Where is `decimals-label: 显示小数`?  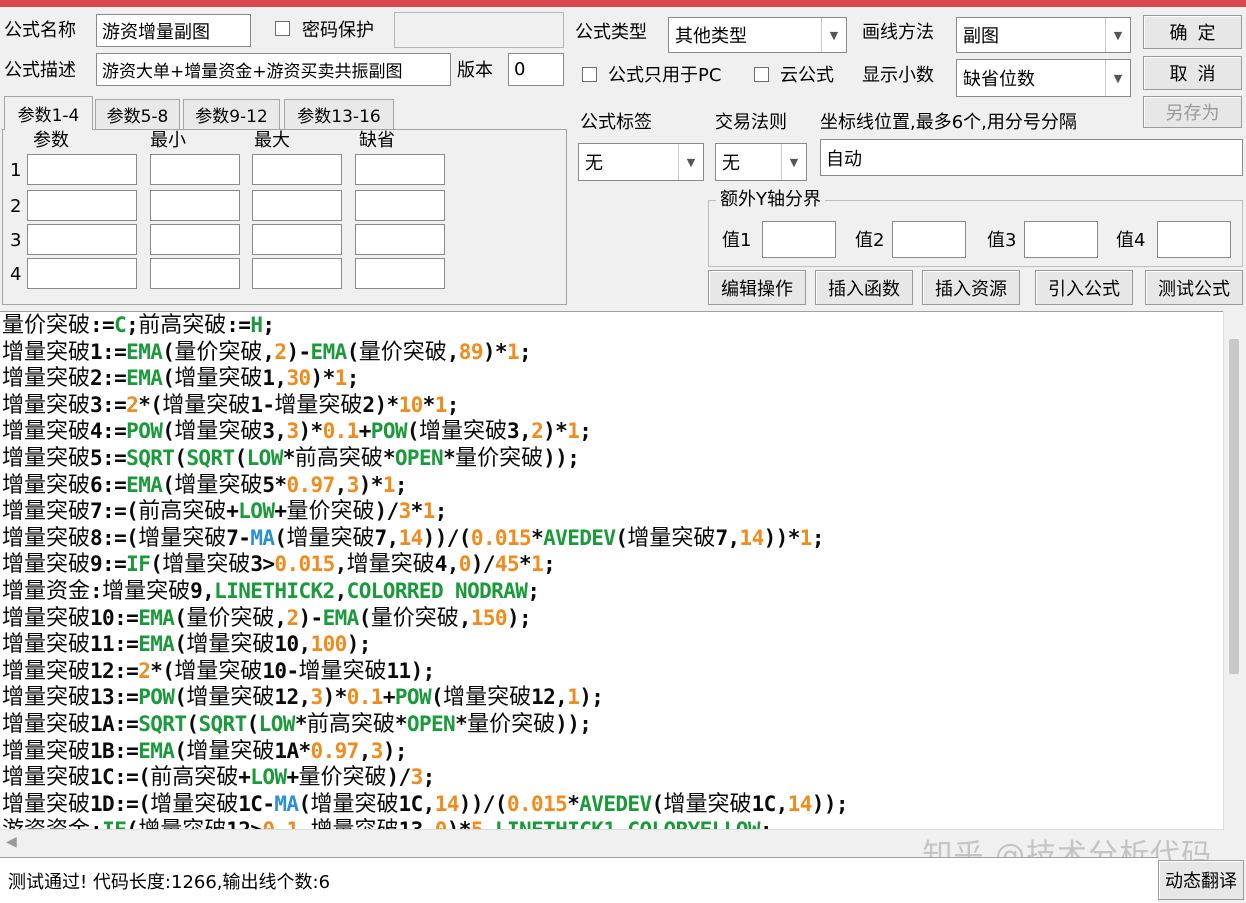 decimals-label: 显示小数 is located at coordinates (898, 75).